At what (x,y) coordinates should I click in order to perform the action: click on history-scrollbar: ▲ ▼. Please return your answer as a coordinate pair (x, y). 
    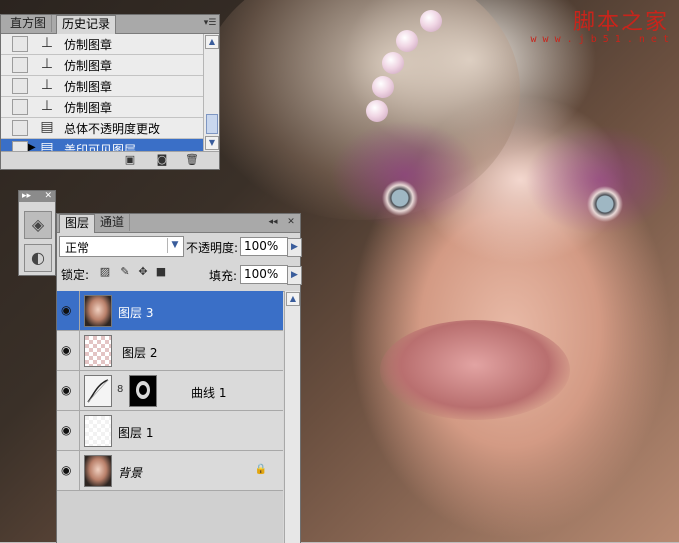
    Looking at the image, I should click on (211, 92).